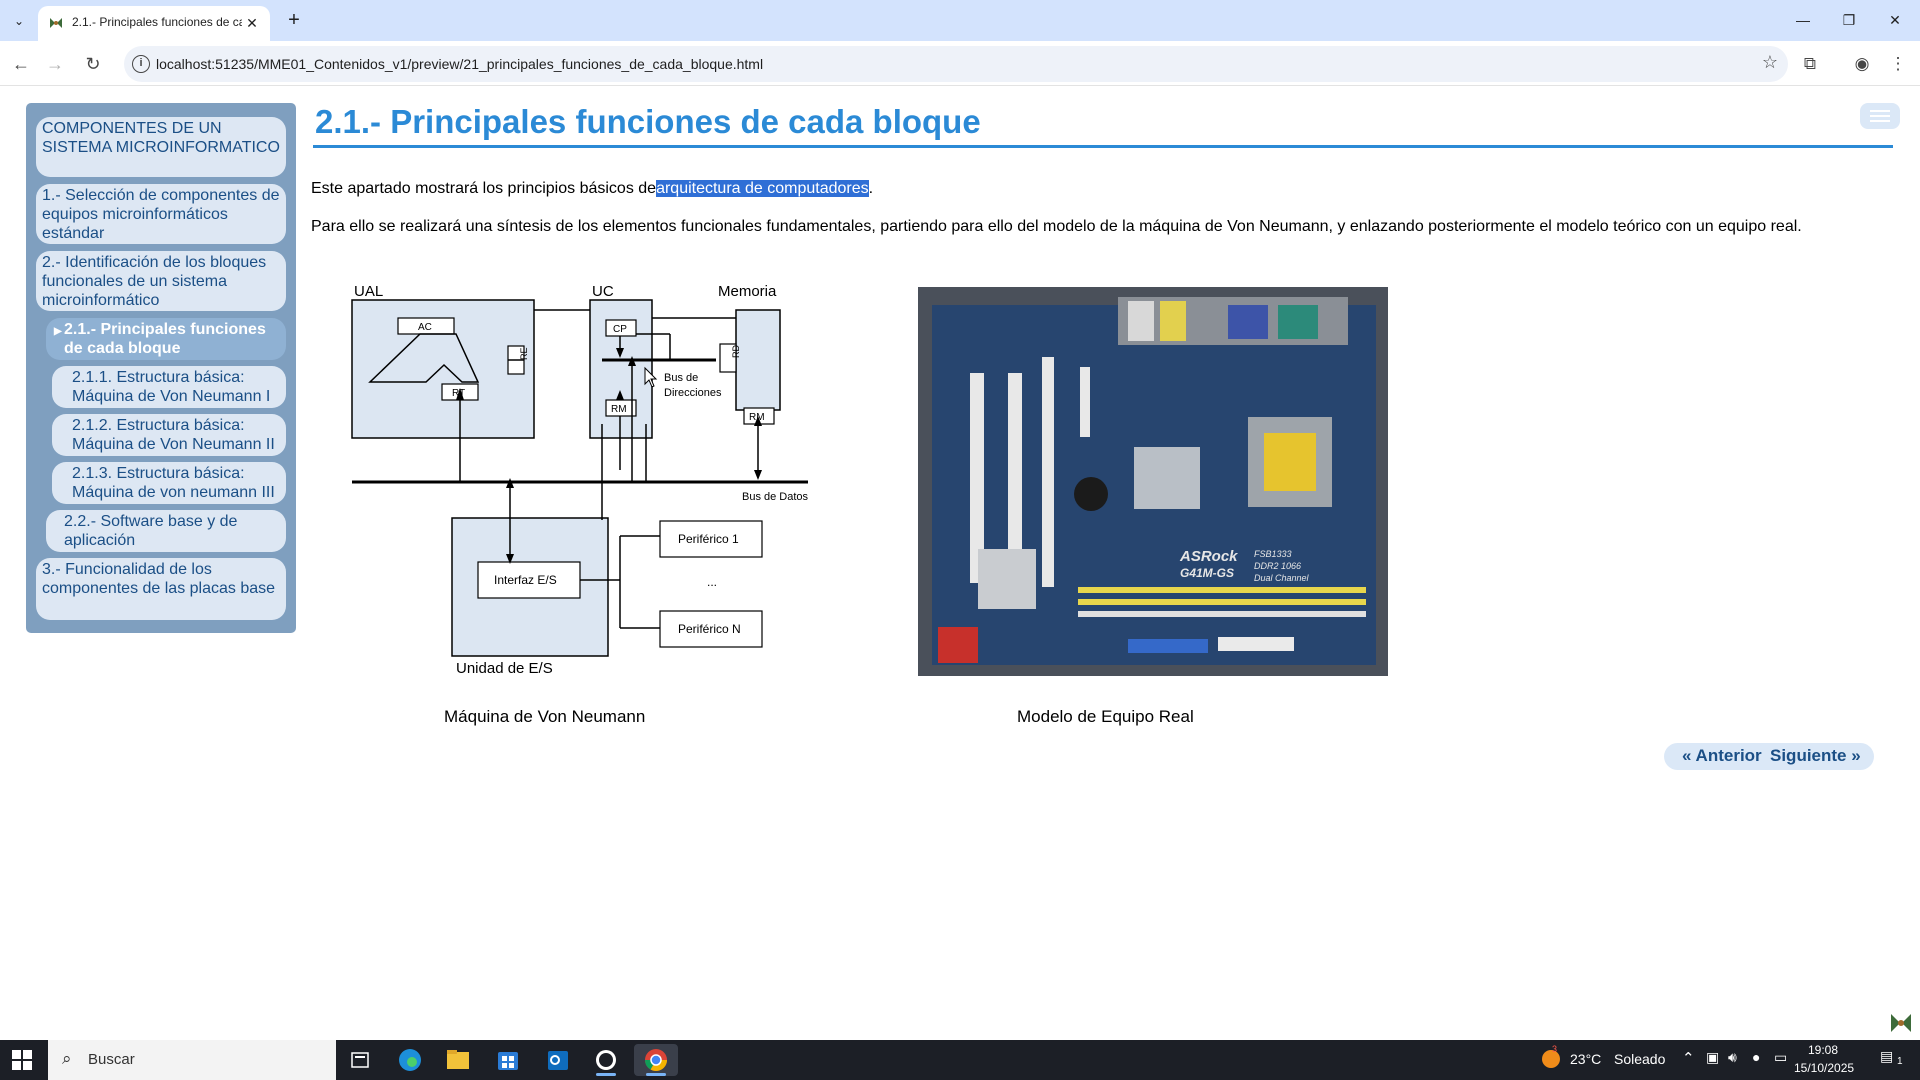 This screenshot has width=1920, height=1080. What do you see at coordinates (1815, 756) in the screenshot?
I see `next-page-button: Siguiente »` at bounding box center [1815, 756].